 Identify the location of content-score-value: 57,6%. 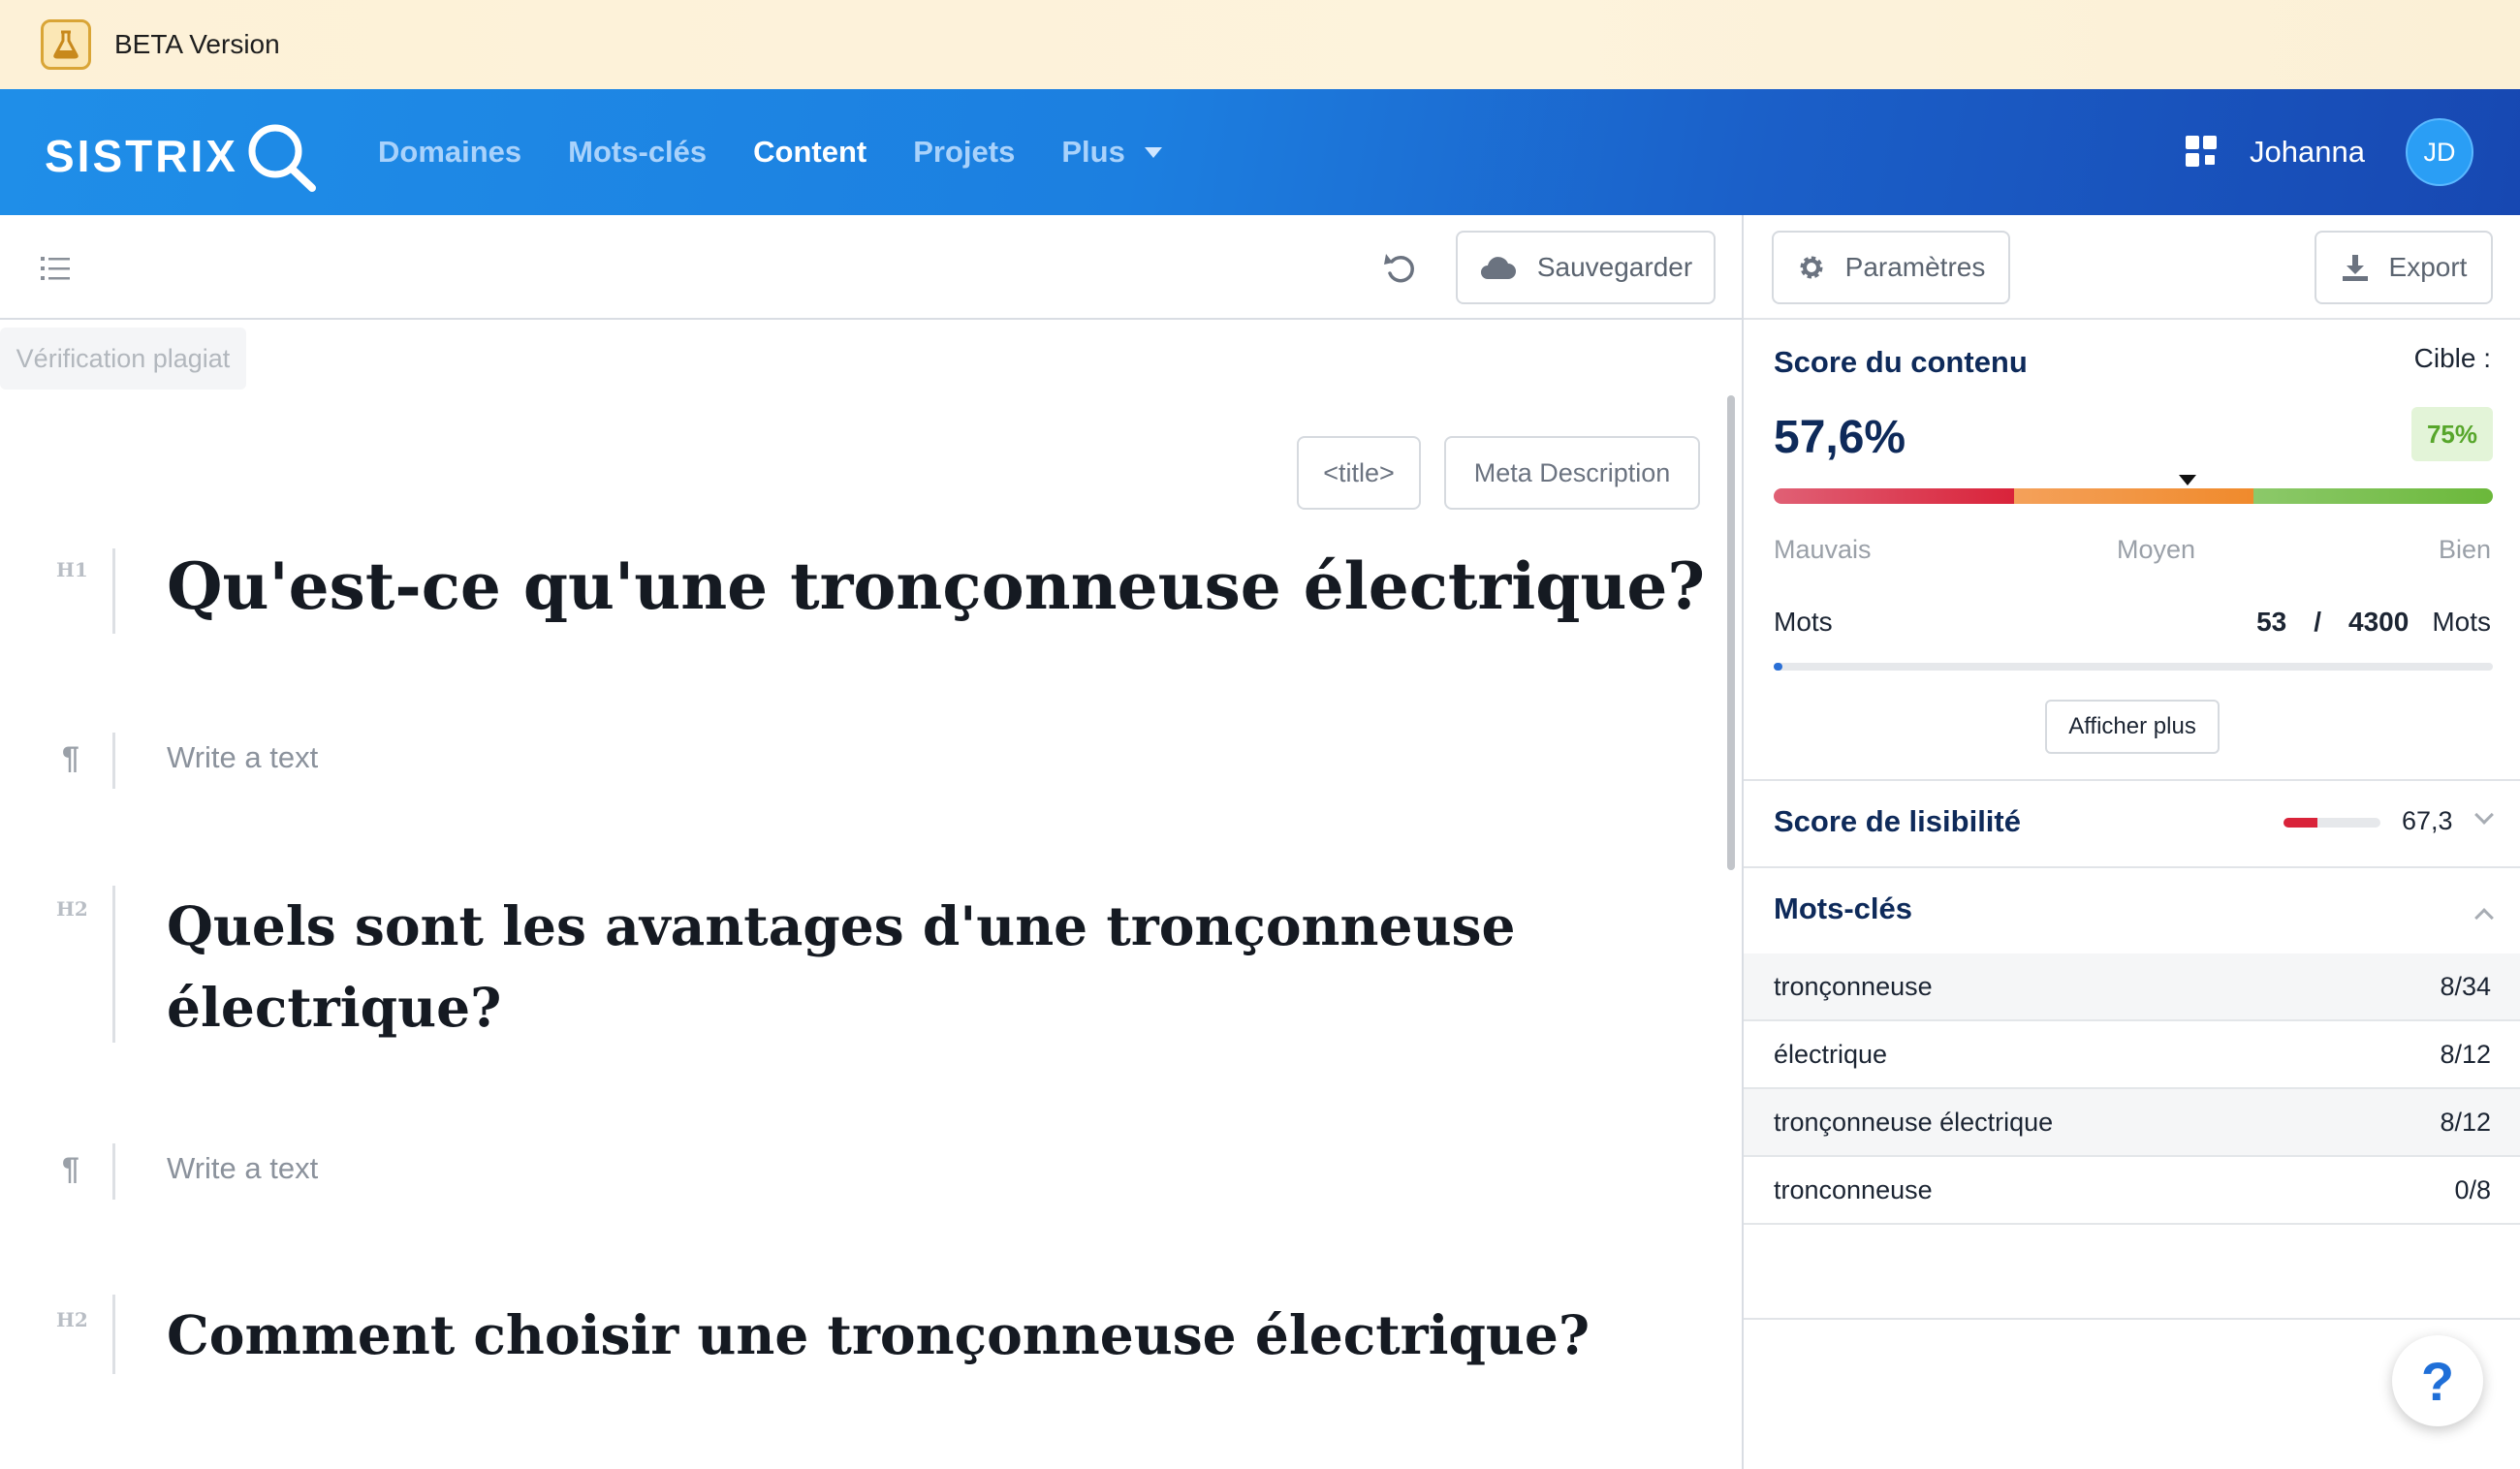
(1840, 437).